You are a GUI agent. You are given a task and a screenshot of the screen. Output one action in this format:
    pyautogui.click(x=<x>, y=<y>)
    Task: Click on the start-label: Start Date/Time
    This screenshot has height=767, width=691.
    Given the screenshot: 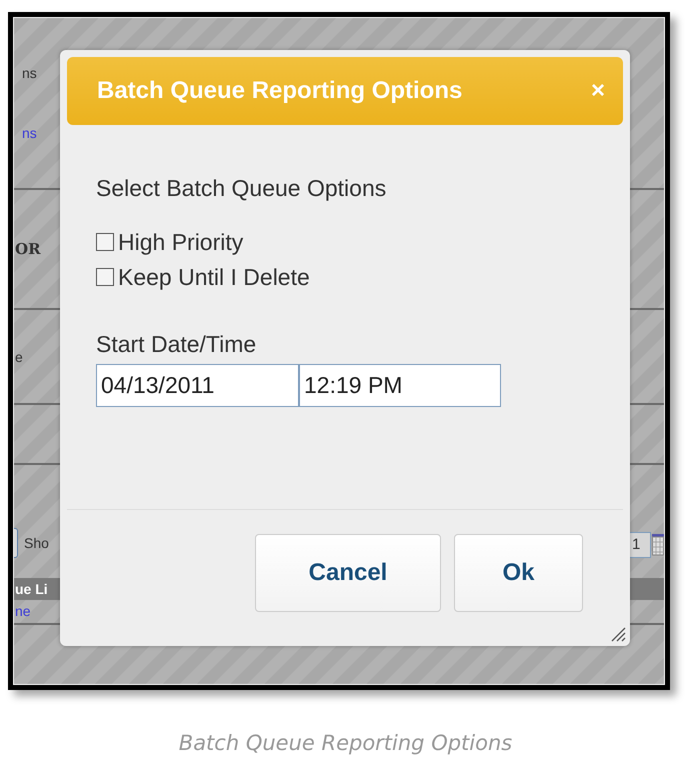 What is the action you would take?
    pyautogui.click(x=177, y=344)
    